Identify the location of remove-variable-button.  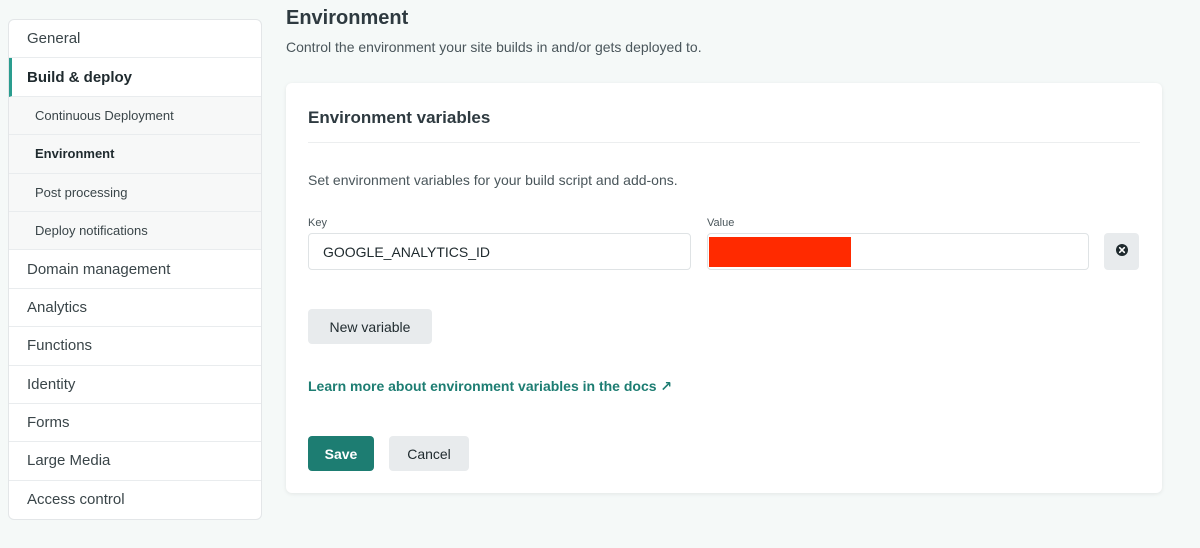
(1121, 251).